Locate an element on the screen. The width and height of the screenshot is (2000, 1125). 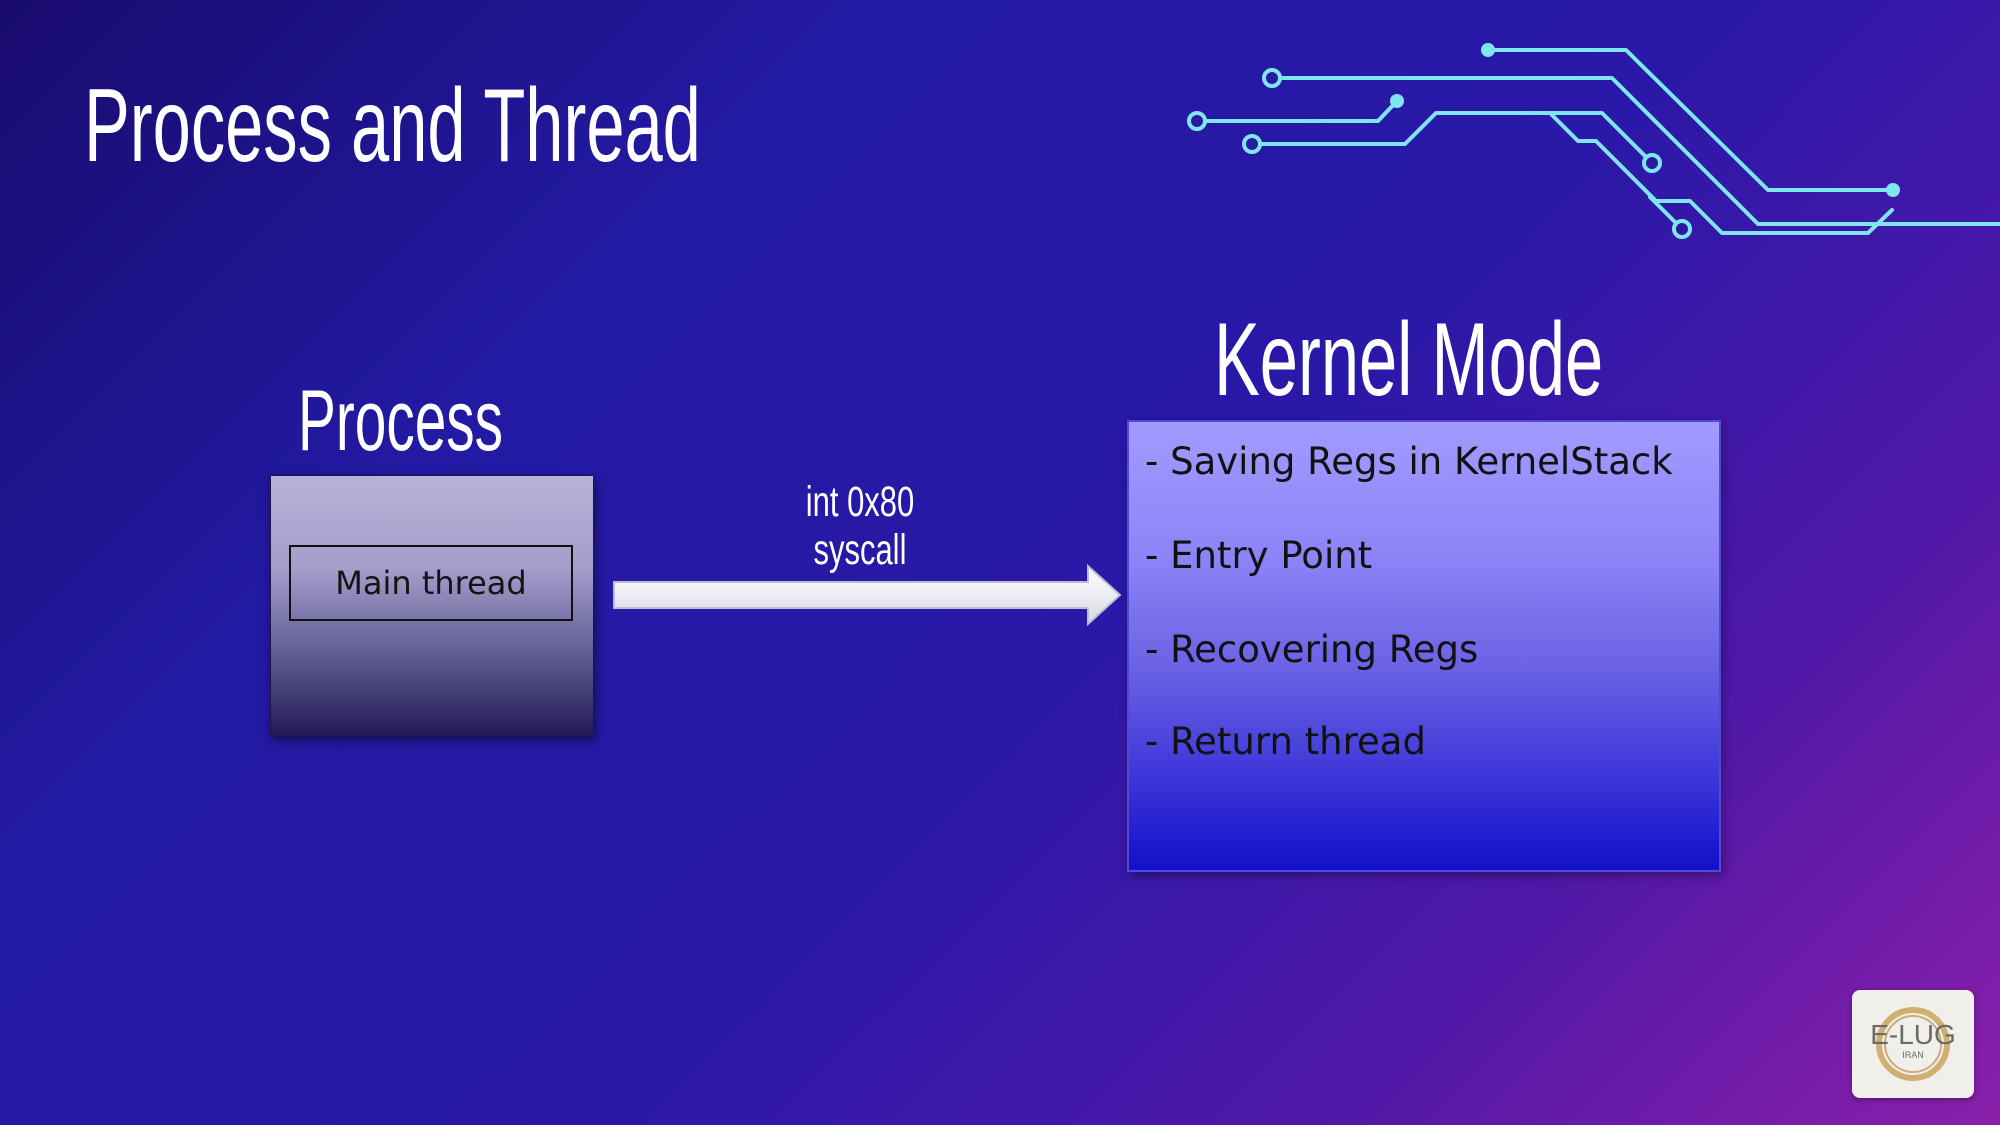
elug-logo-icon: E-LUG IRAN is located at coordinates (1913, 1044).